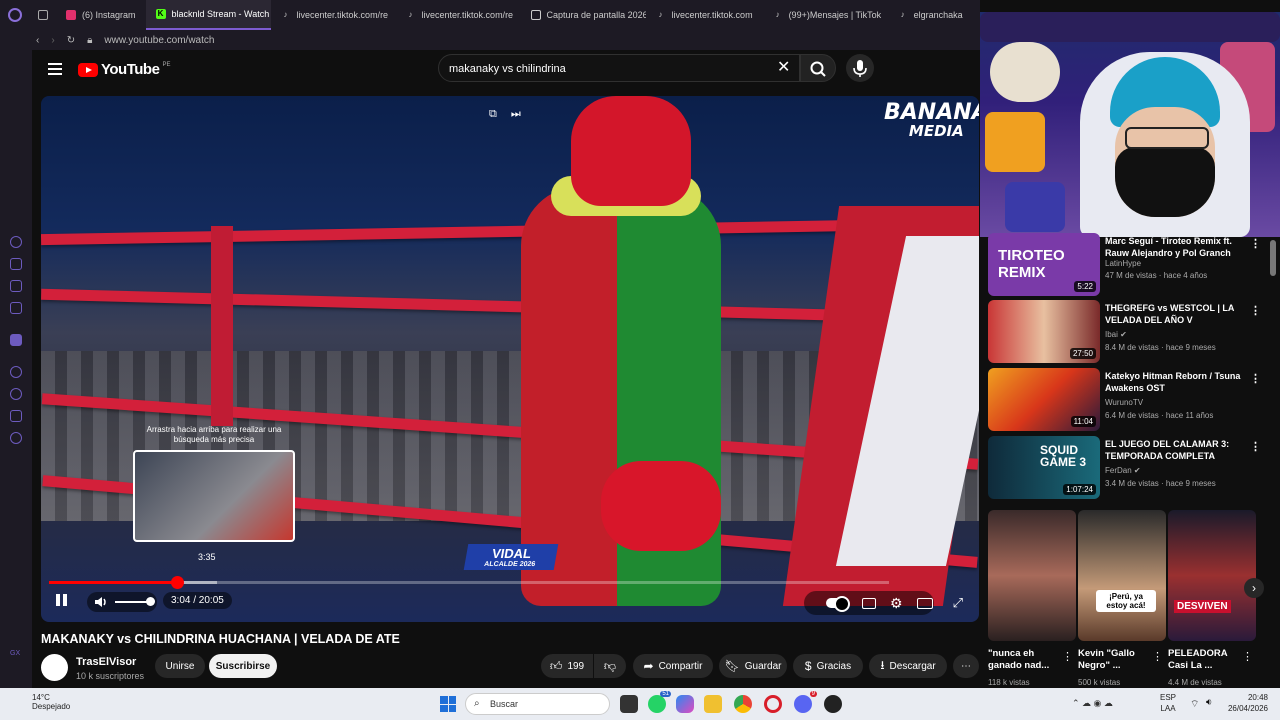 The height and width of the screenshot is (720, 1280). What do you see at coordinates (110, 676) in the screenshot?
I see `subscriber-count: 10 k suscriptores` at bounding box center [110, 676].